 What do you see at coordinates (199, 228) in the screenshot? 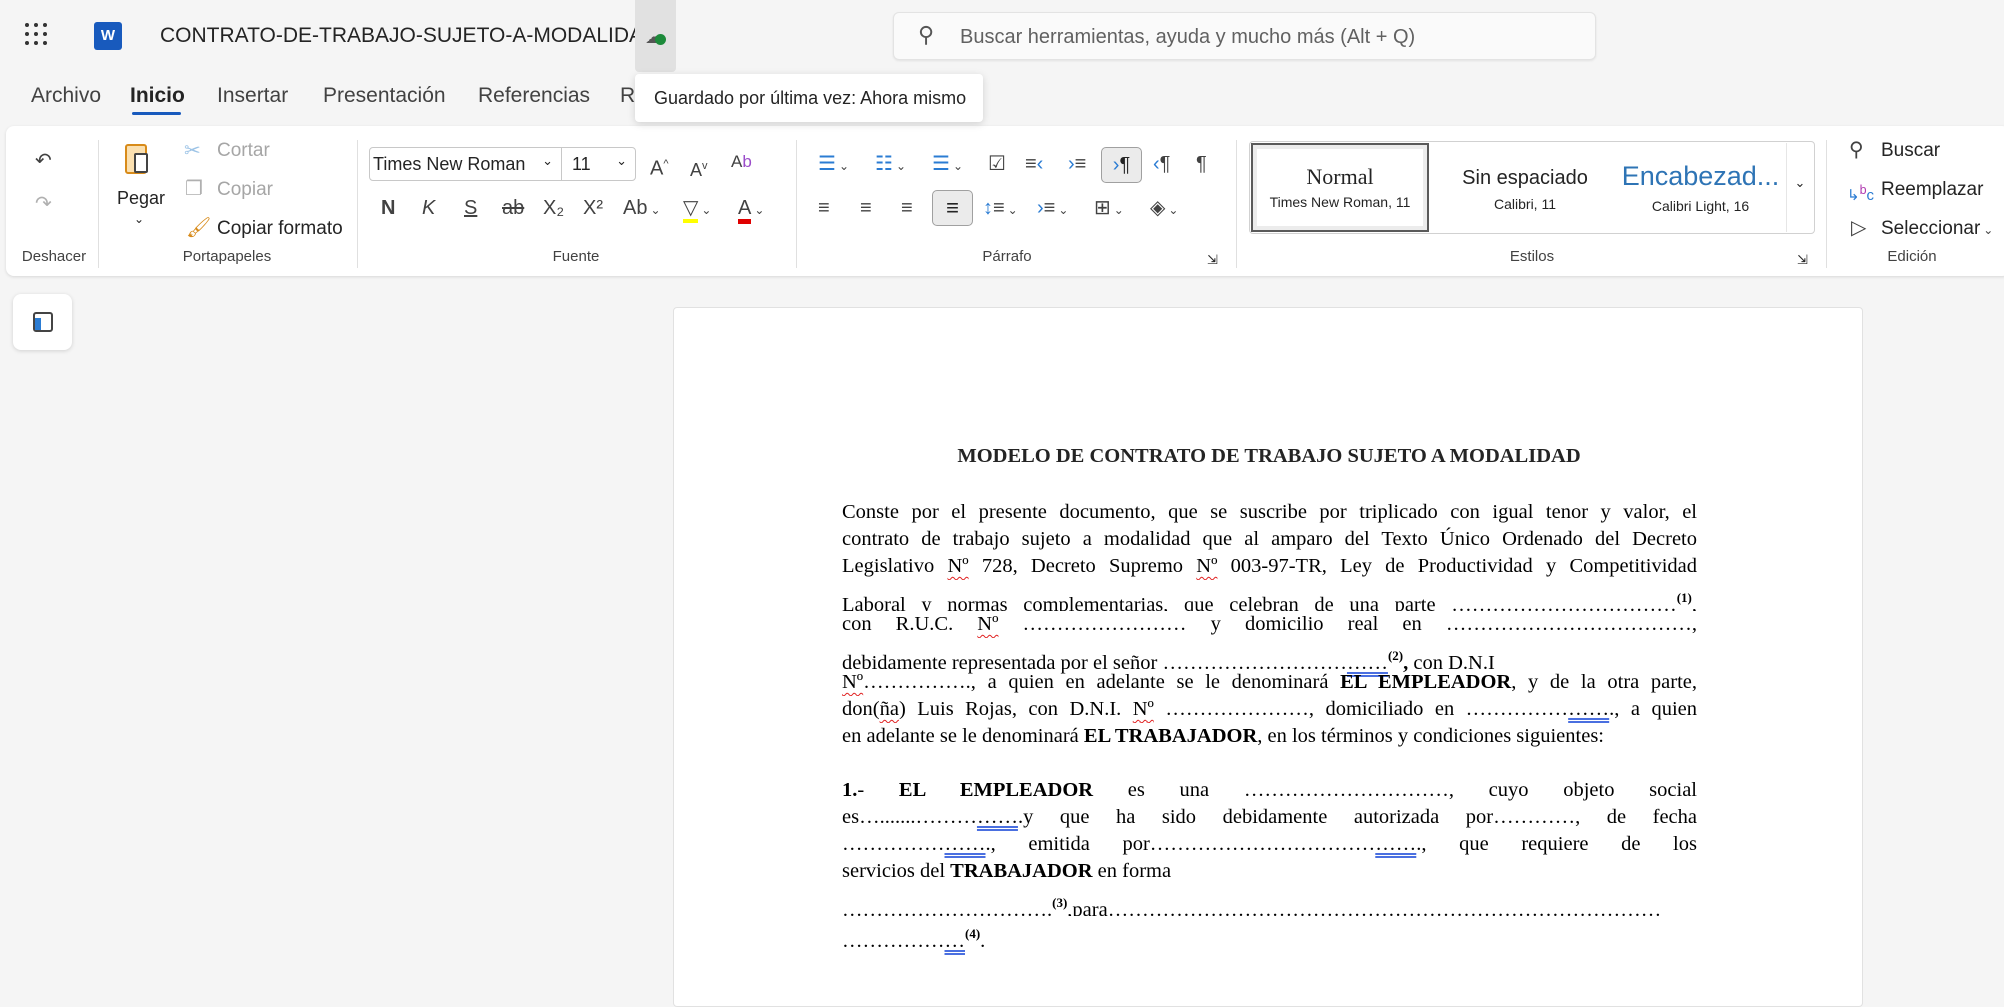
I see `format-painter-icon: 🖌` at bounding box center [199, 228].